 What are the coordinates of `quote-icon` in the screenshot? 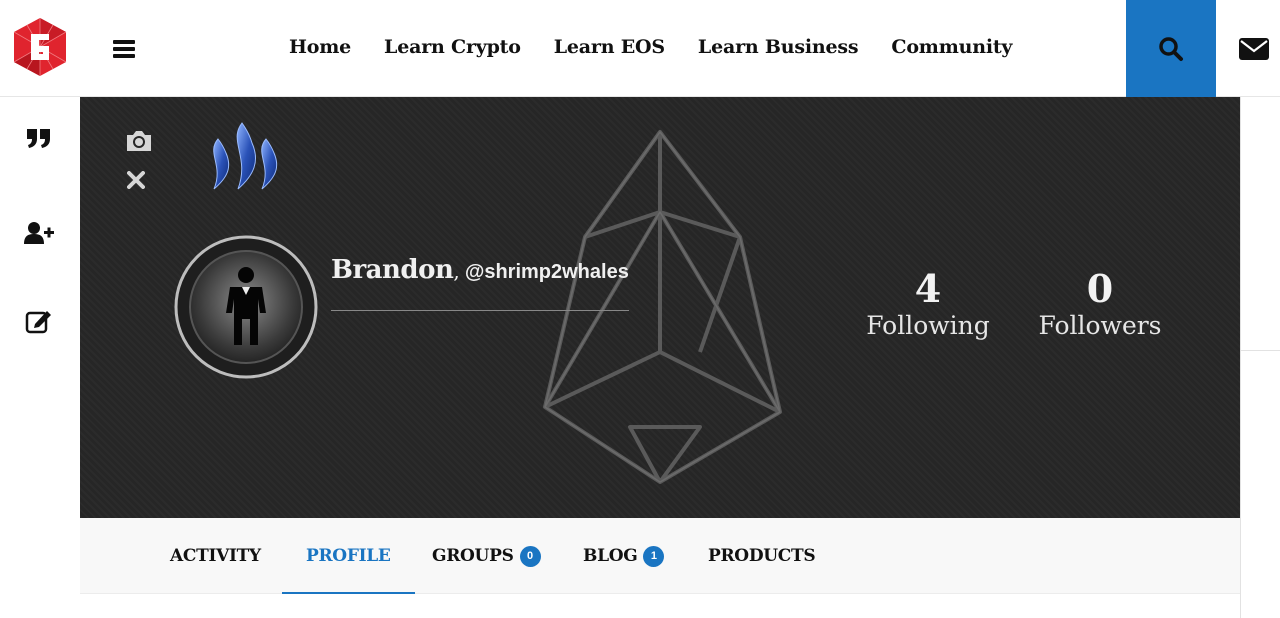 It's located at (38, 138).